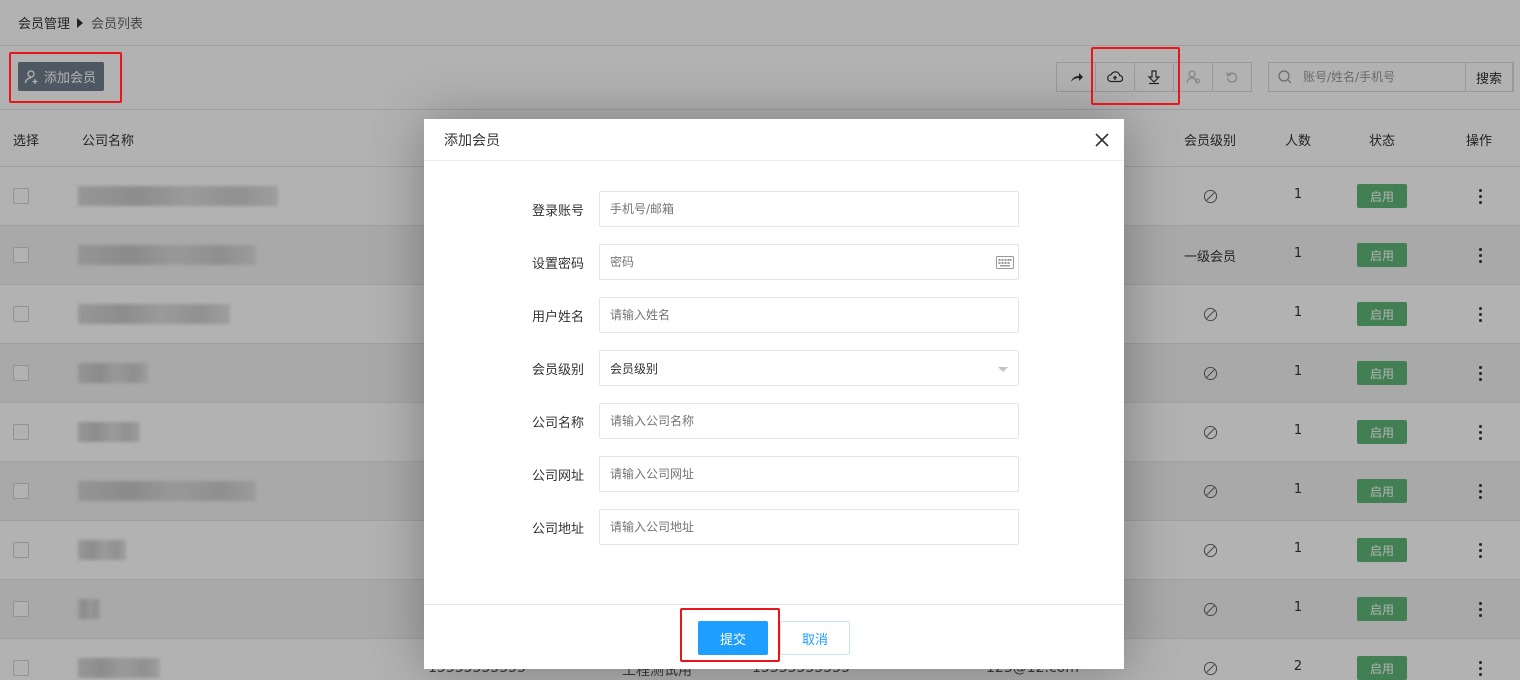 The image size is (1520, 680). Describe the element at coordinates (557, 423) in the screenshot. I see `company-label: 公司名称` at that location.